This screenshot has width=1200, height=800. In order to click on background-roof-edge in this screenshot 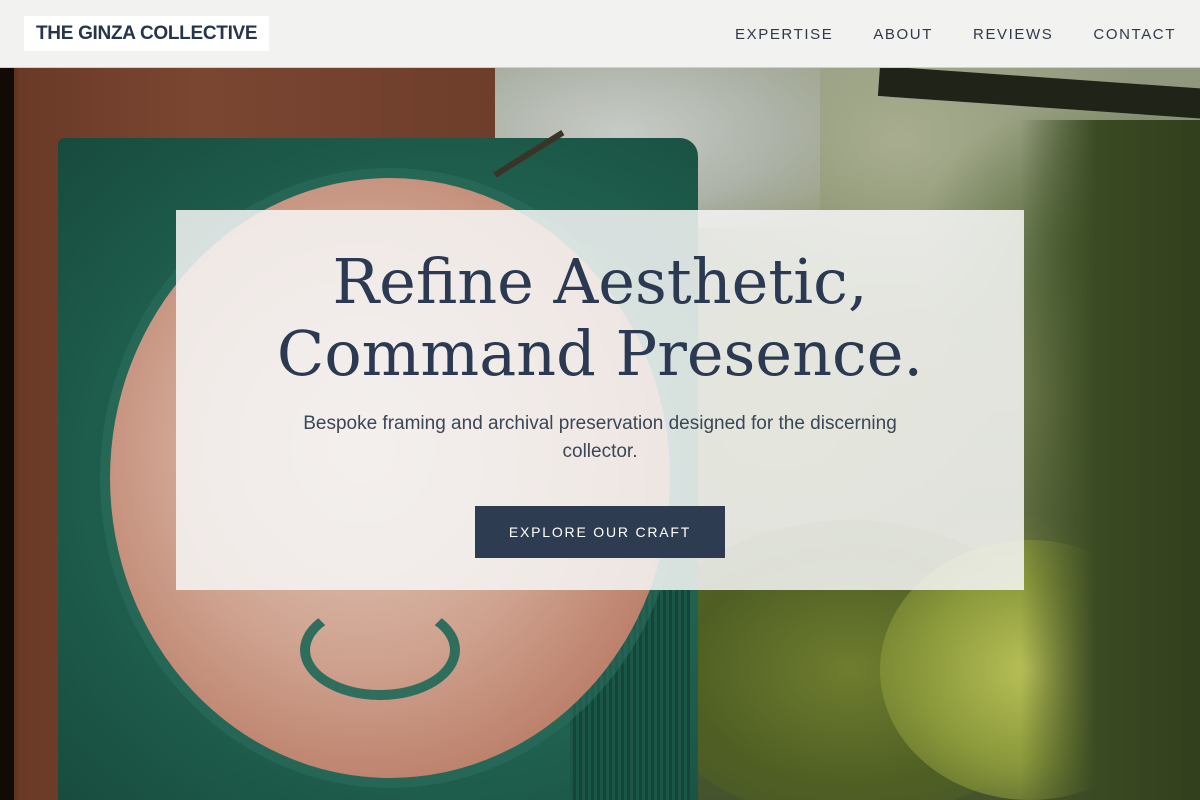, I will do `click(1038, 93)`.